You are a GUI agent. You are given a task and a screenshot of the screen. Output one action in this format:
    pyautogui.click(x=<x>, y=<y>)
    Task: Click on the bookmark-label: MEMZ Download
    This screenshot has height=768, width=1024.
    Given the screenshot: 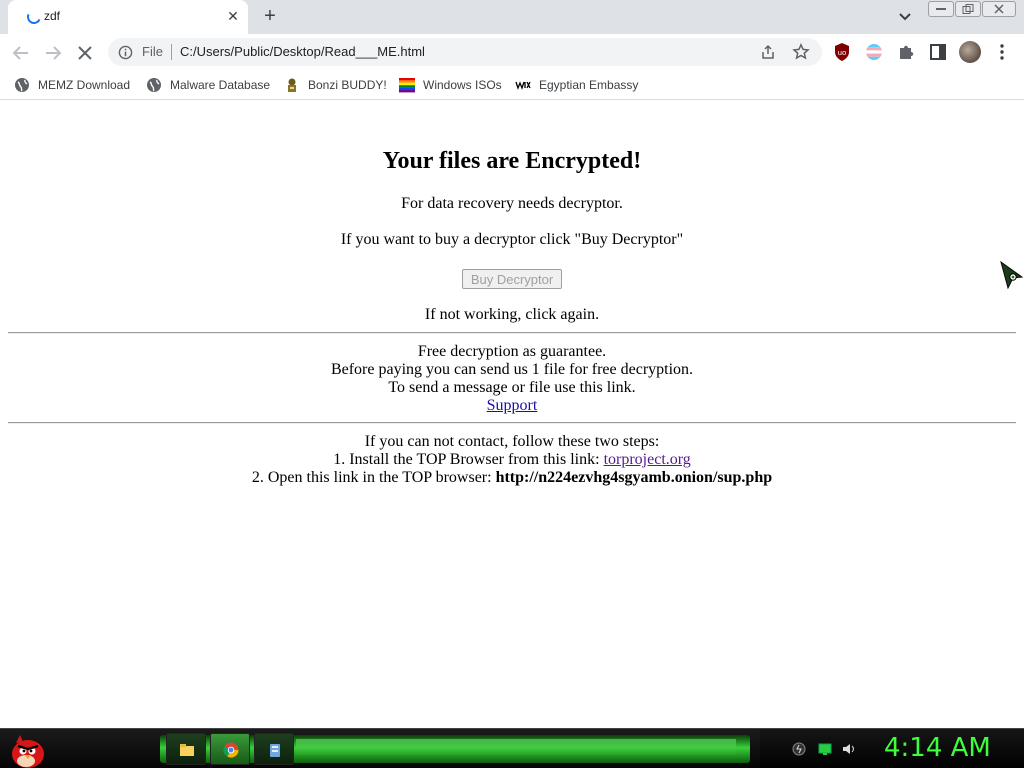 What is the action you would take?
    pyautogui.click(x=84, y=85)
    